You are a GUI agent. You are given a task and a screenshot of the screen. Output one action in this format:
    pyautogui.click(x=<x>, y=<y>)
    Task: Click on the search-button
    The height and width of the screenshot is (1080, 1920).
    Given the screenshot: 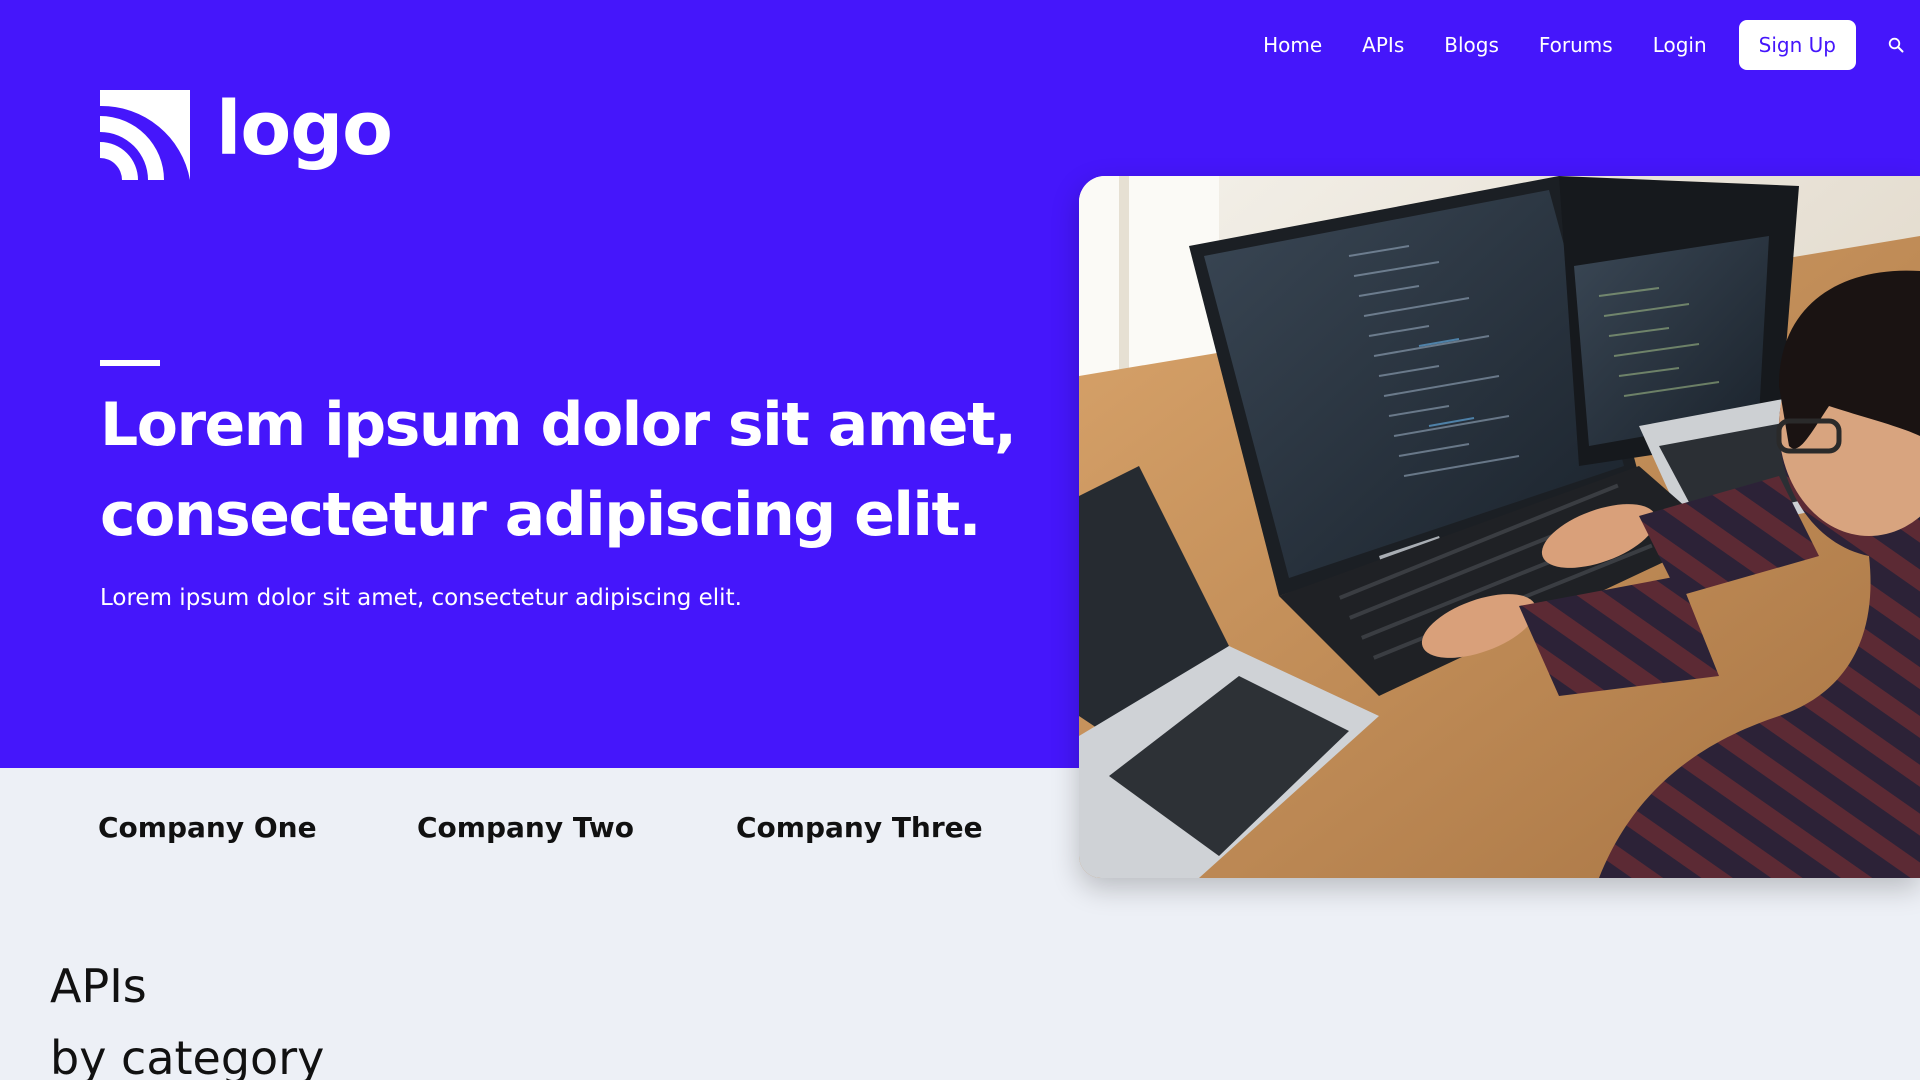 What is the action you would take?
    pyautogui.click(x=1896, y=45)
    